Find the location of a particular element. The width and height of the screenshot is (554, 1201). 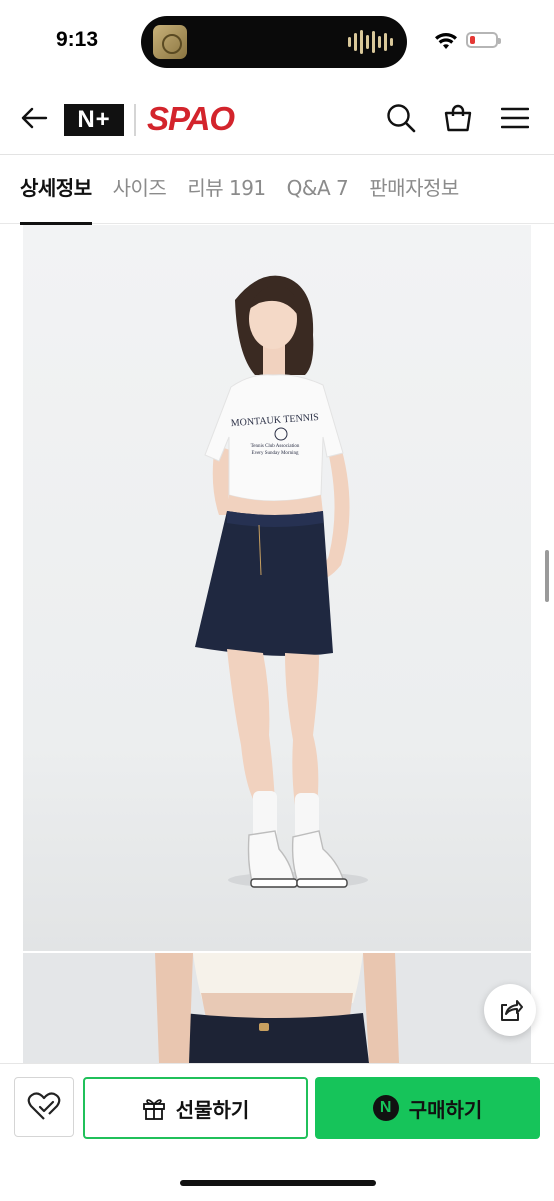

search-icon is located at coordinates (401, 118).